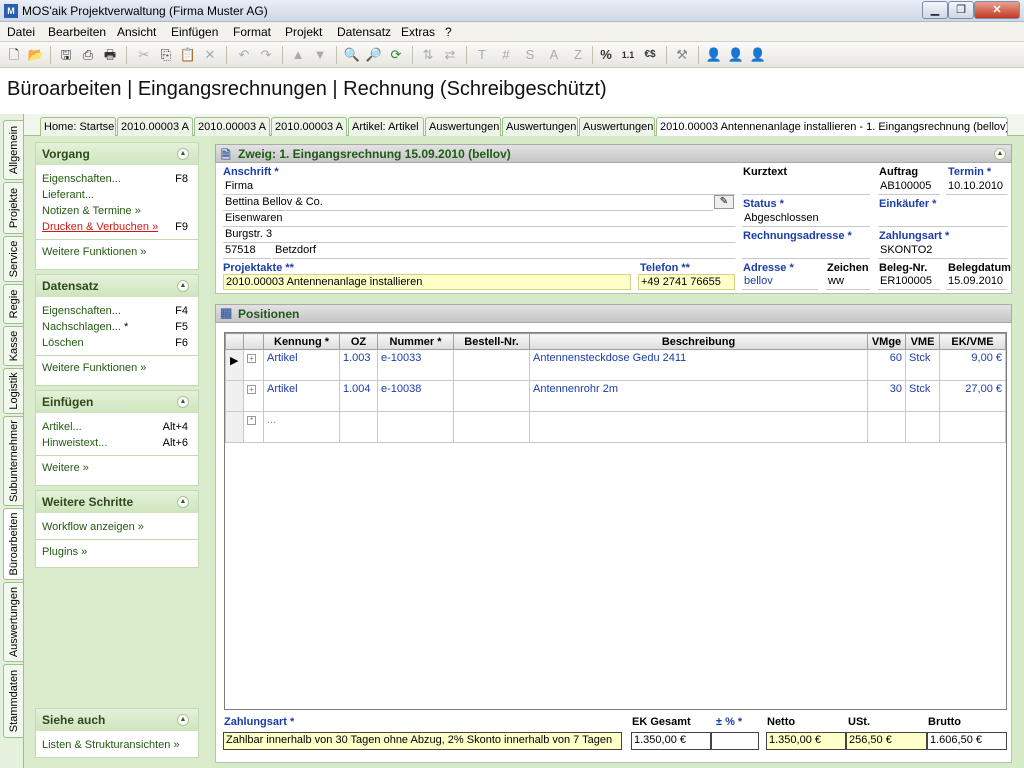  What do you see at coordinates (479, 235) in the screenshot?
I see `anschrift-line-4: Burgstr. 3` at bounding box center [479, 235].